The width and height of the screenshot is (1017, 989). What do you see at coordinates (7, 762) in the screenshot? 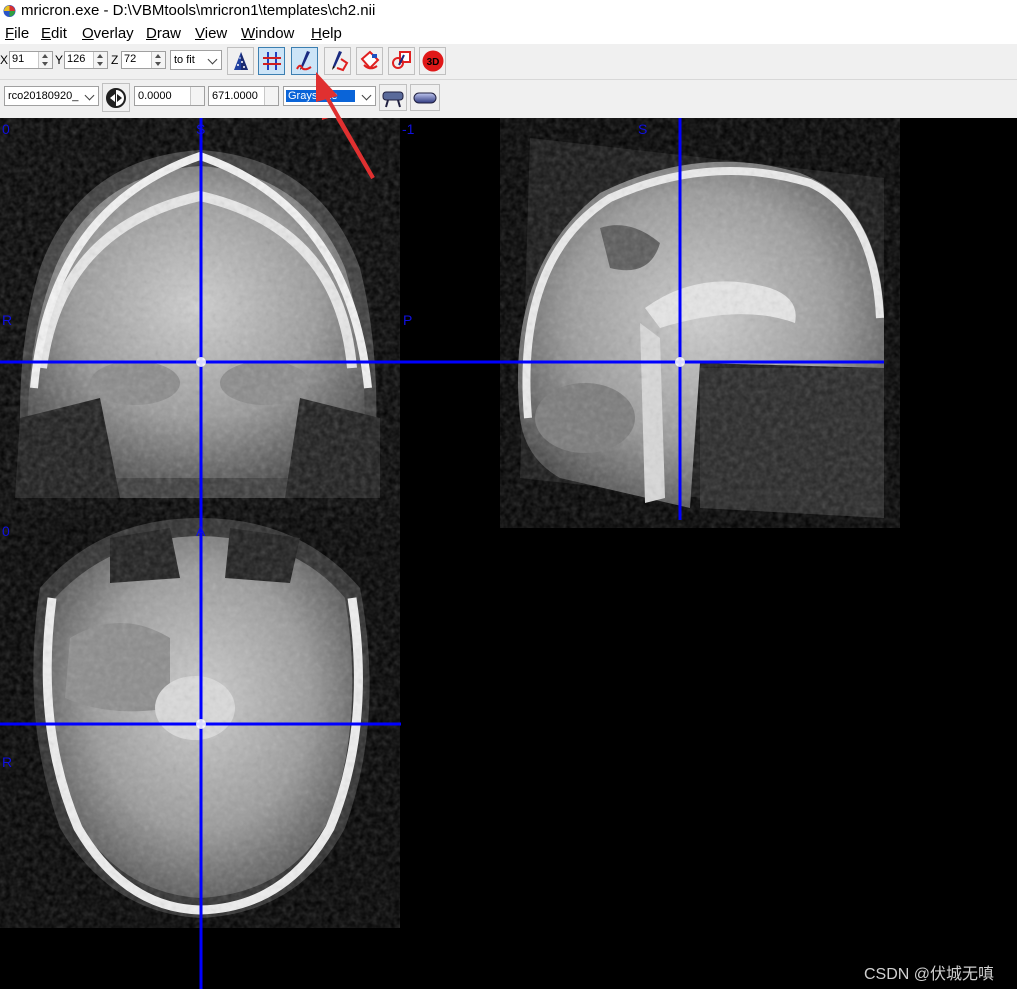
I see `axial-label-right: R` at bounding box center [7, 762].